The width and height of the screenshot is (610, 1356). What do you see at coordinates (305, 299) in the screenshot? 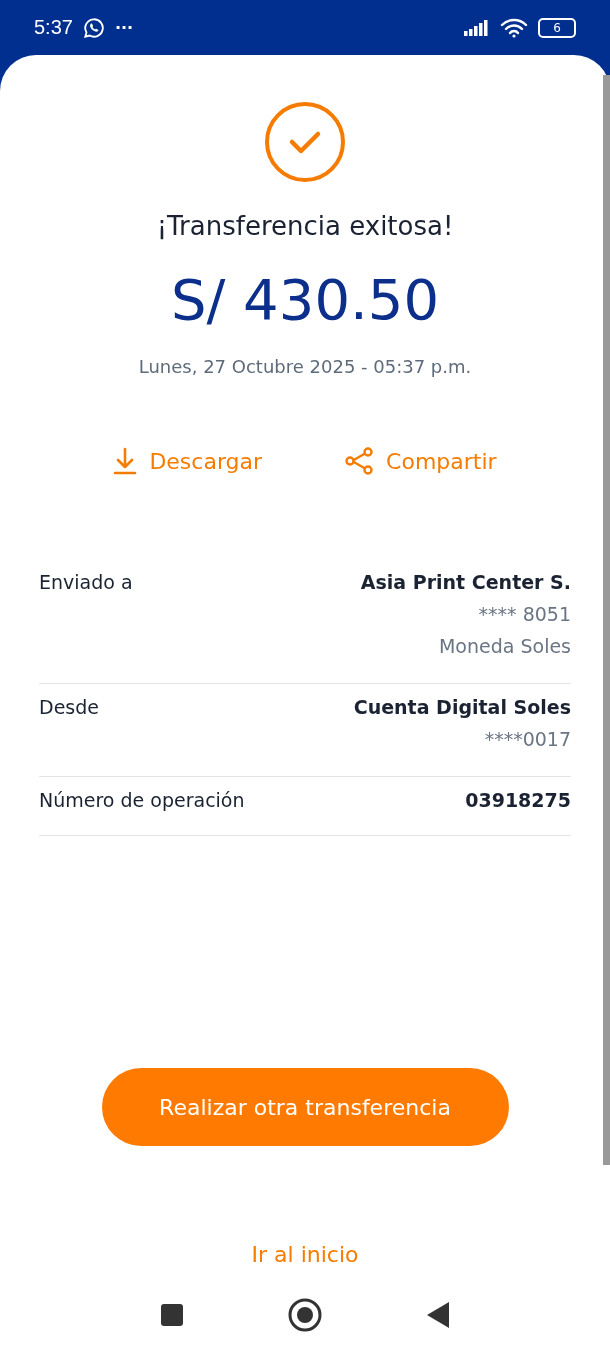
I see `amount: S/ 430.50` at bounding box center [305, 299].